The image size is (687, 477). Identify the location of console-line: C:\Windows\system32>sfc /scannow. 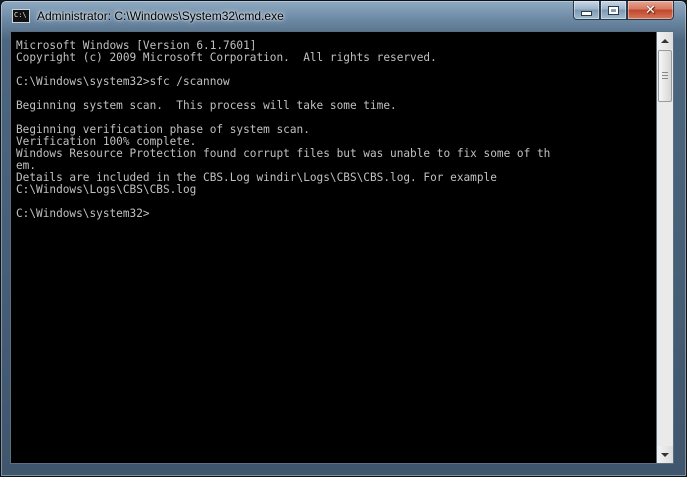
(123, 81).